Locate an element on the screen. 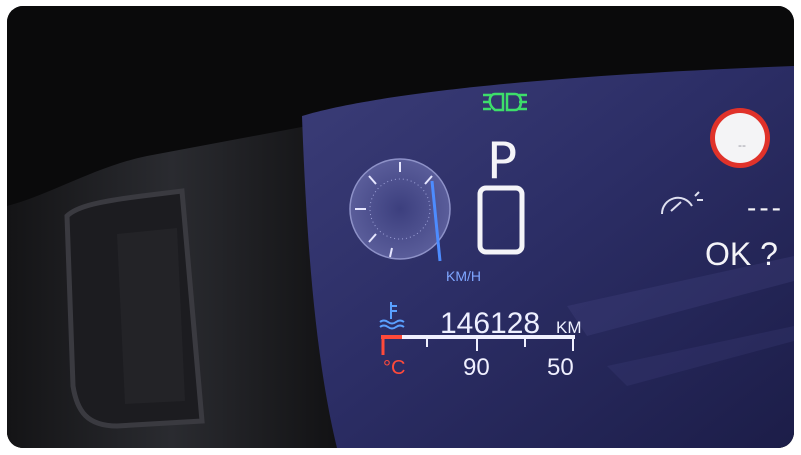 The image size is (801, 455). air-vent-inner is located at coordinates (151, 316).